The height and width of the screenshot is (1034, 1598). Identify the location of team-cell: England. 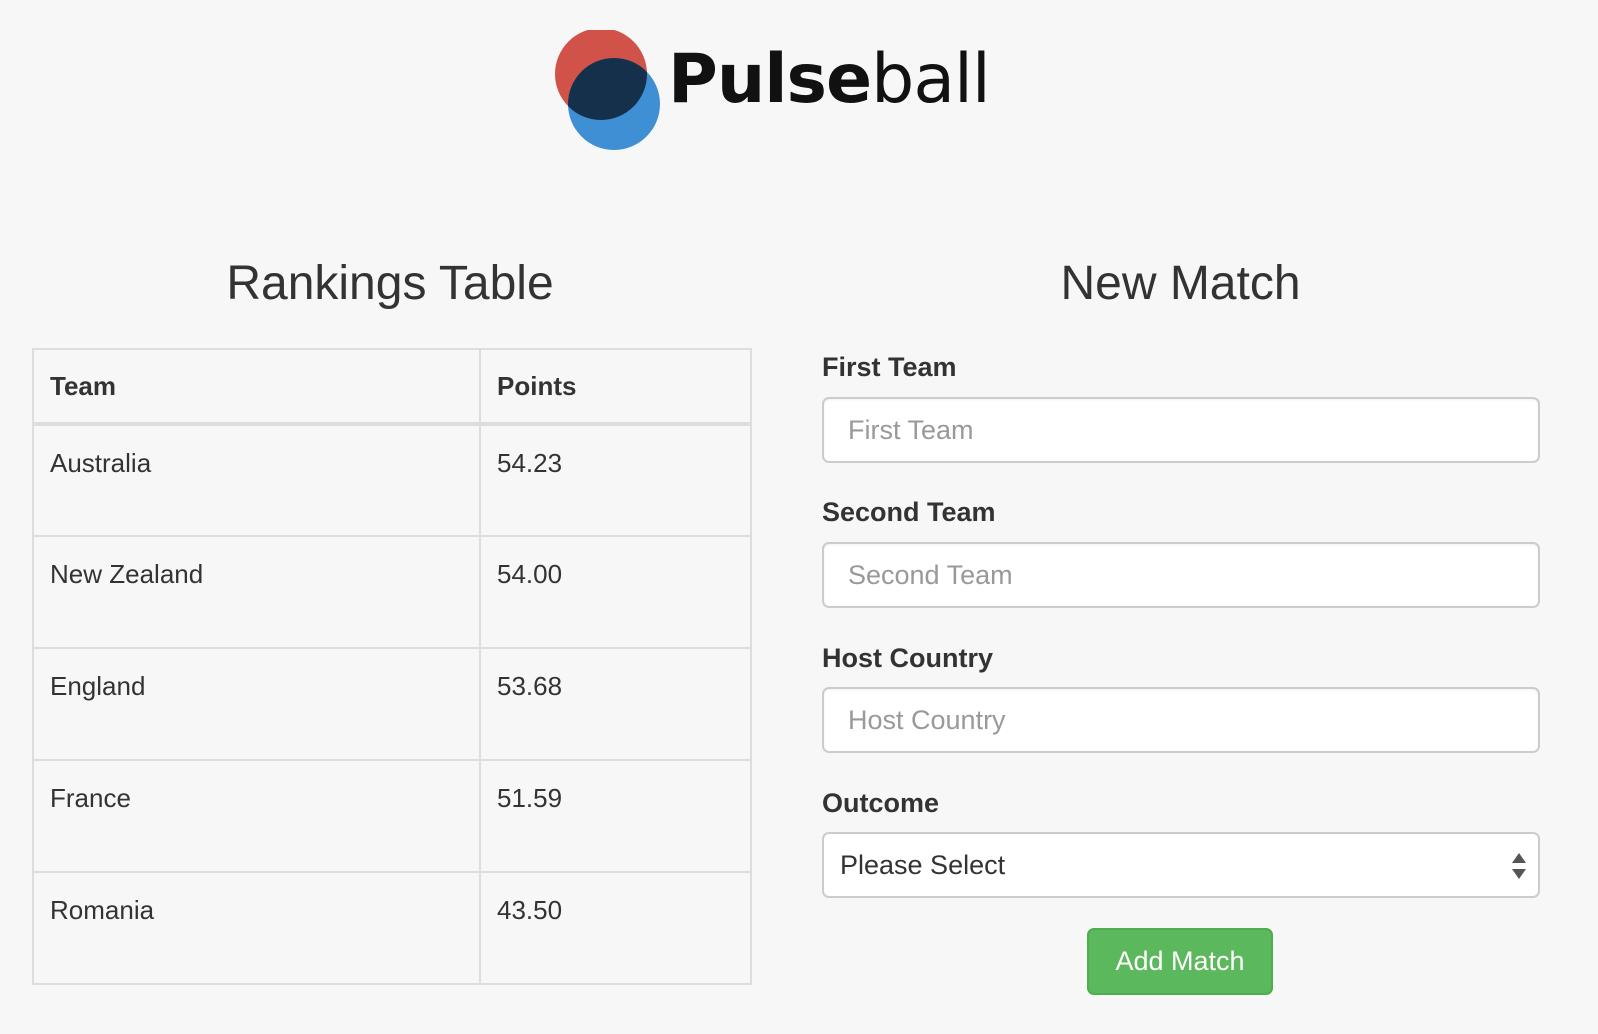
(256, 704).